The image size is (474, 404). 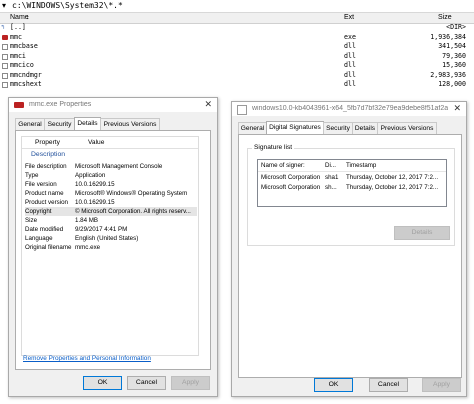 I want to click on header-timestamp: Timestamp, so click(x=361, y=165).